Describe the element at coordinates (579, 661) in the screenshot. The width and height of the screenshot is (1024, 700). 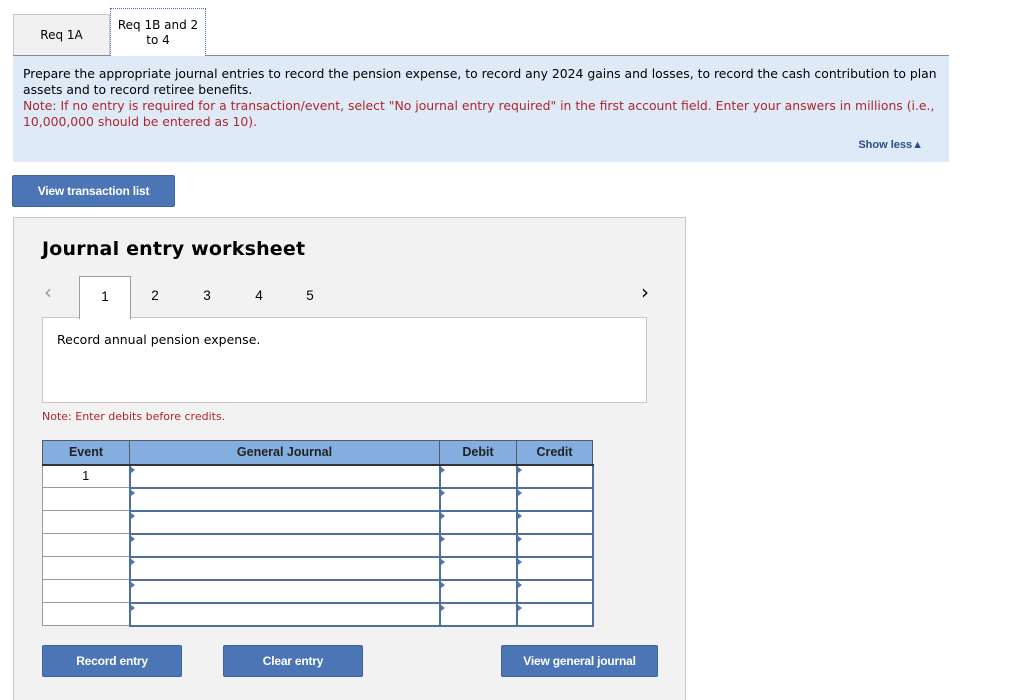
I see `view-general-journal-button: View general journal` at that location.